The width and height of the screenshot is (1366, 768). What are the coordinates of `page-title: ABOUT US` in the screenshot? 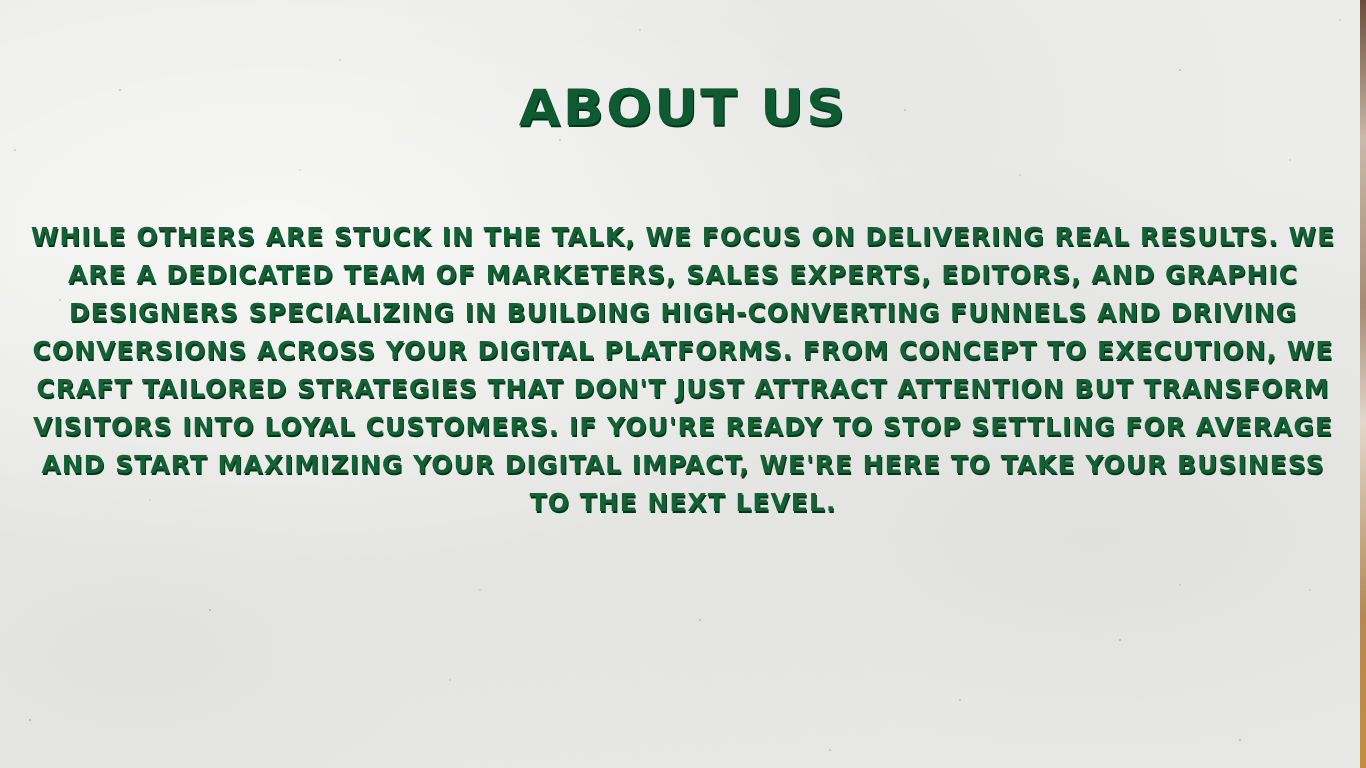 It's located at (683, 107).